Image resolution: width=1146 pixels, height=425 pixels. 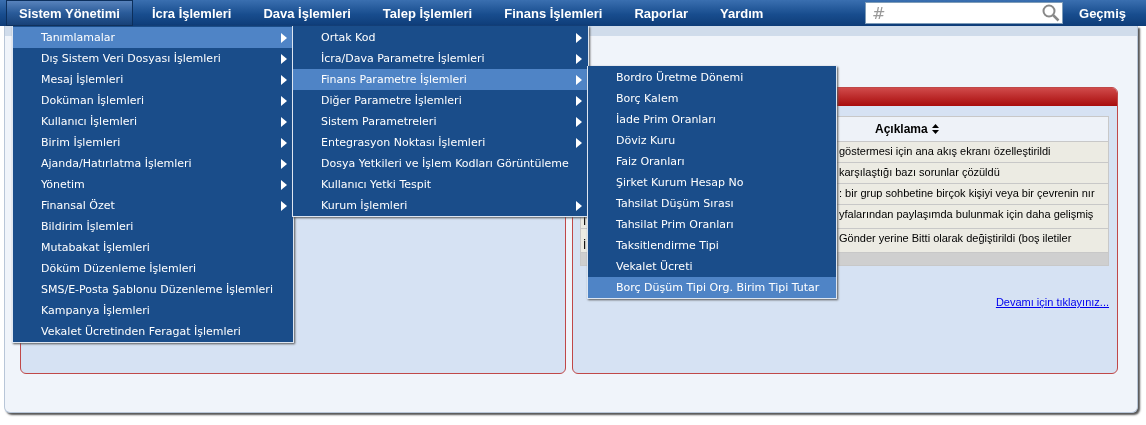 I want to click on menu-bar-item: Dava İşlemleri, so click(x=307, y=13).